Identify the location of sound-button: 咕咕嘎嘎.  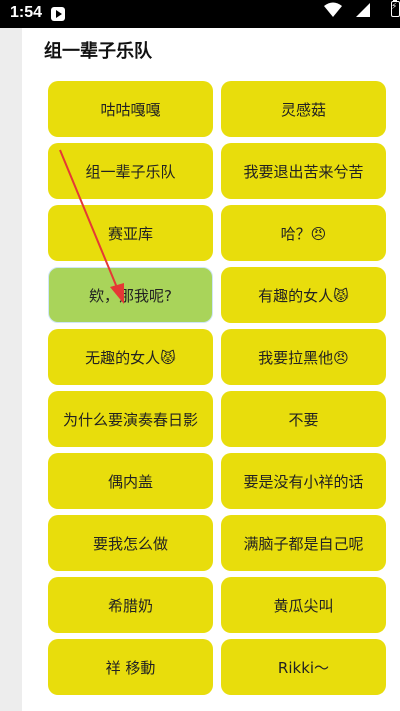
(130, 109).